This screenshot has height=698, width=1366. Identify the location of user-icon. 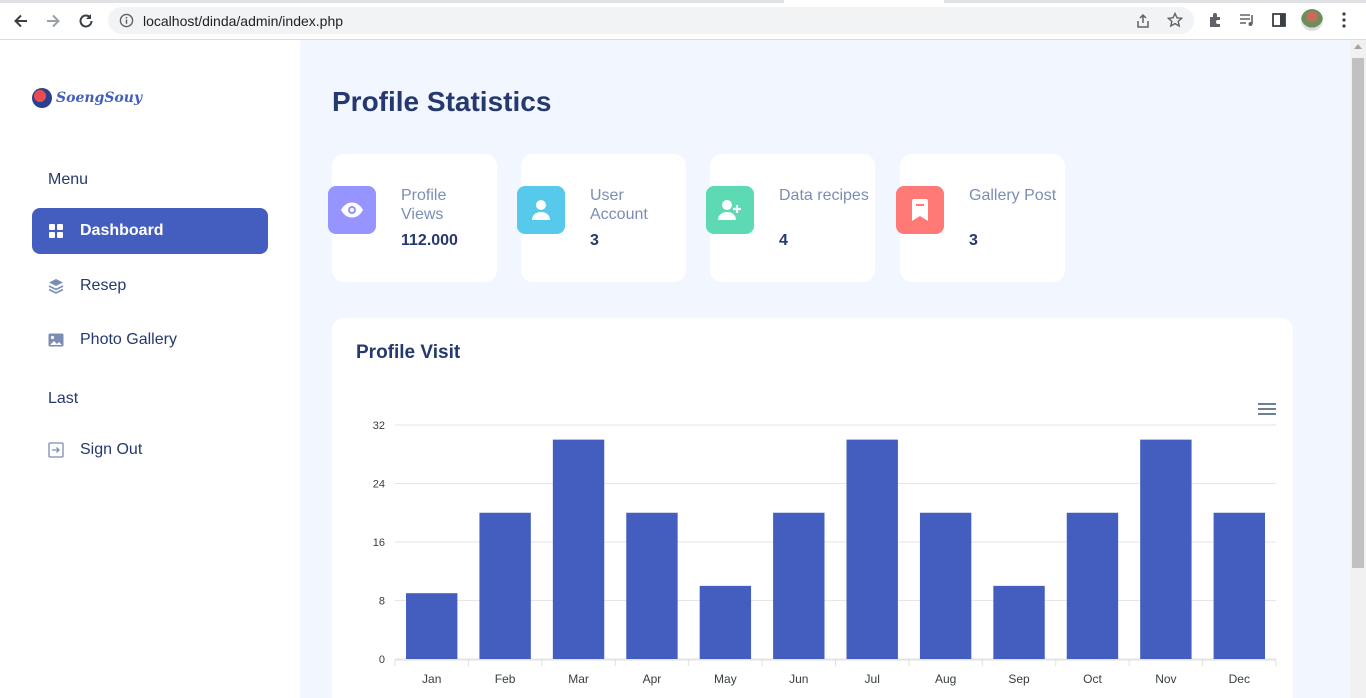
(541, 210).